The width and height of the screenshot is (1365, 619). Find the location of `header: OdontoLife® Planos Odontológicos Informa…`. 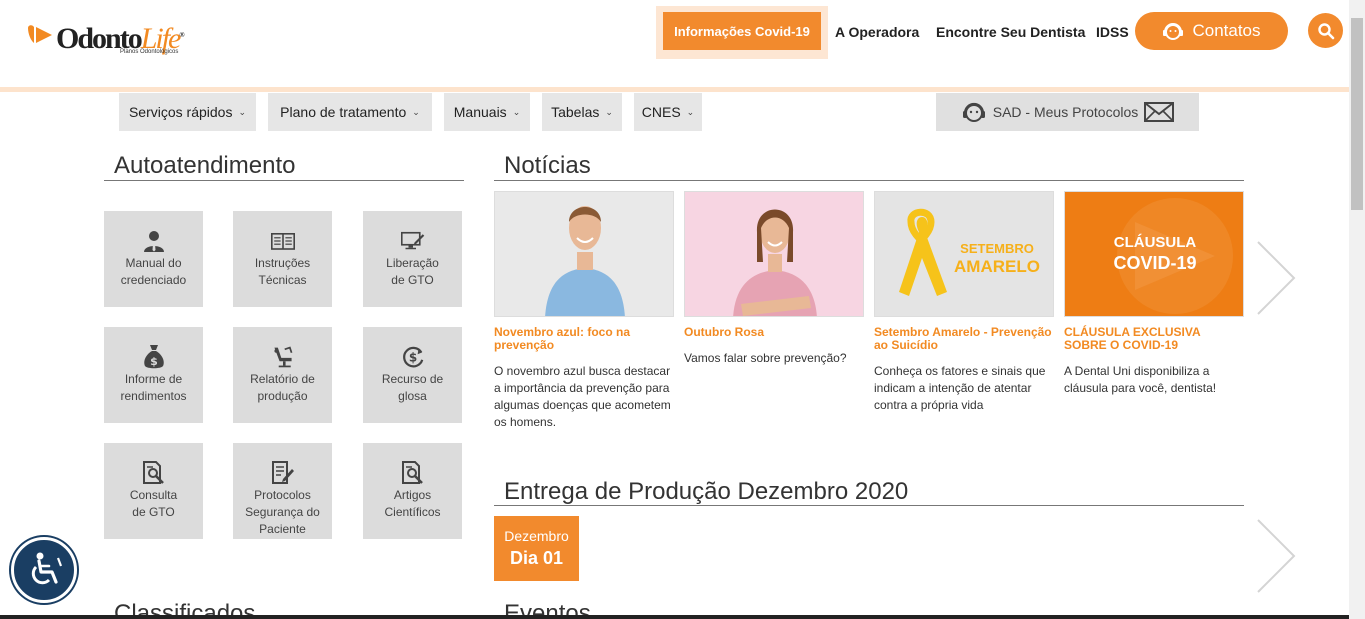

header: OdontoLife® Planos Odontológicos Informa… is located at coordinates (674, 44).